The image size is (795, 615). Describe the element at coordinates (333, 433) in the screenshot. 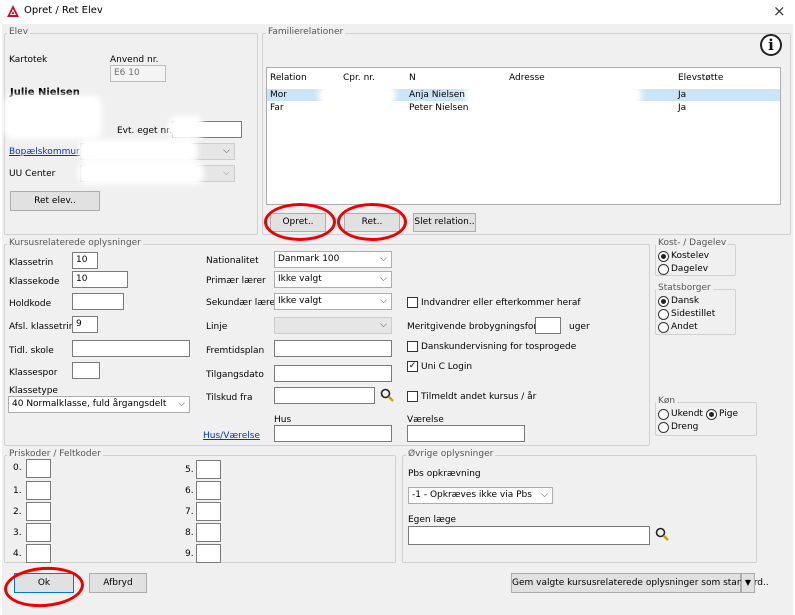

I see `hus-field` at that location.